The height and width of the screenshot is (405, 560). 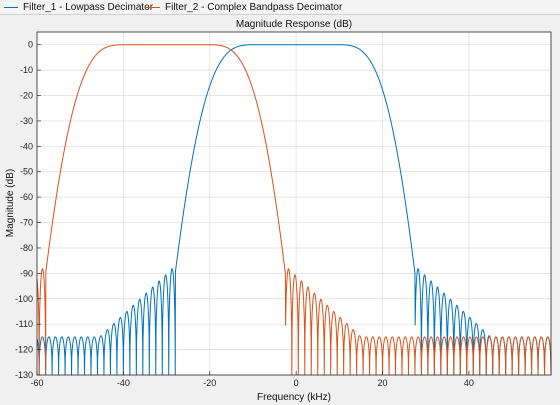 What do you see at coordinates (469, 383) in the screenshot?
I see `x-tick-label: 40` at bounding box center [469, 383].